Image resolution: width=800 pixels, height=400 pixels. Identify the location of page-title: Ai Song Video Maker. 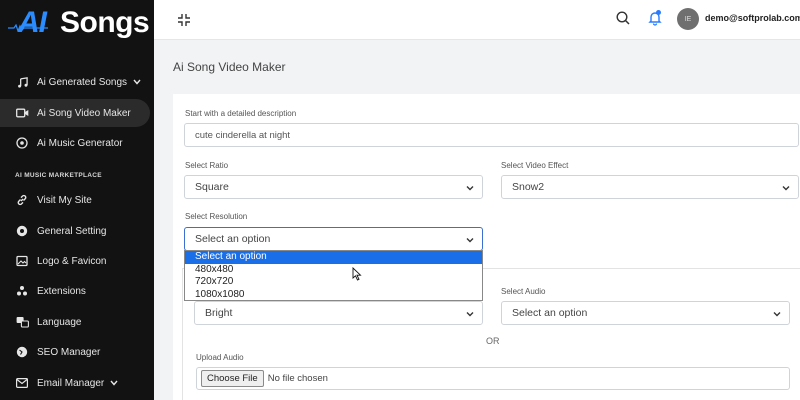
(229, 67).